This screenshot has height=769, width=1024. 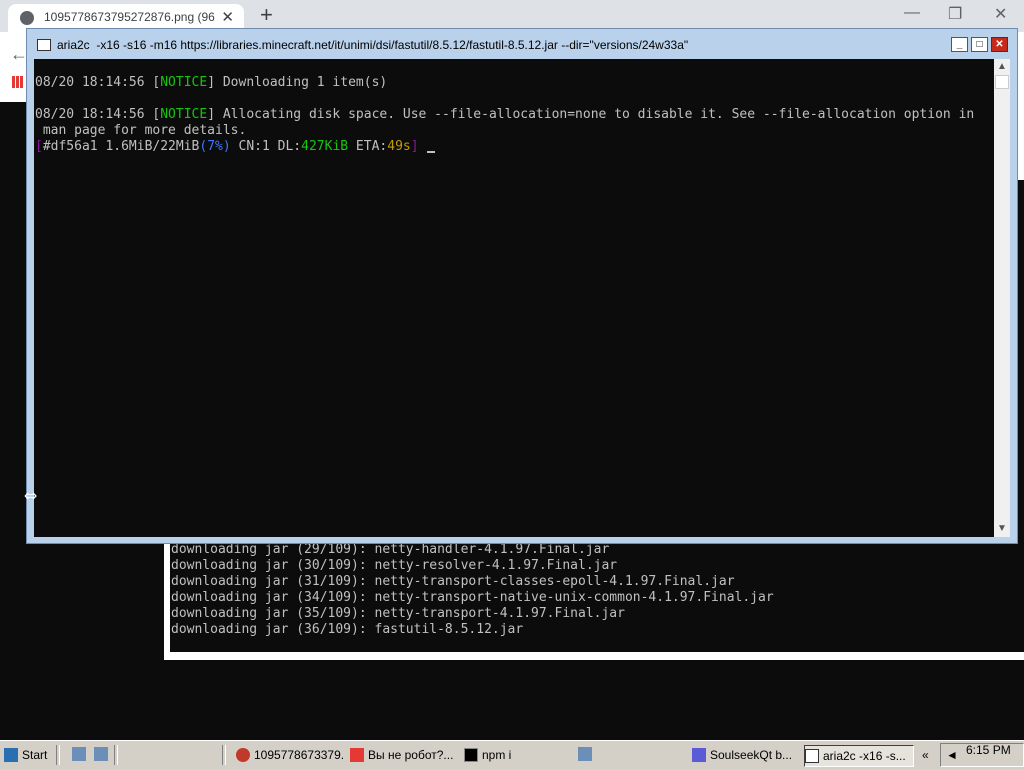 I want to click on start-logo-icon, so click(x=11, y=755).